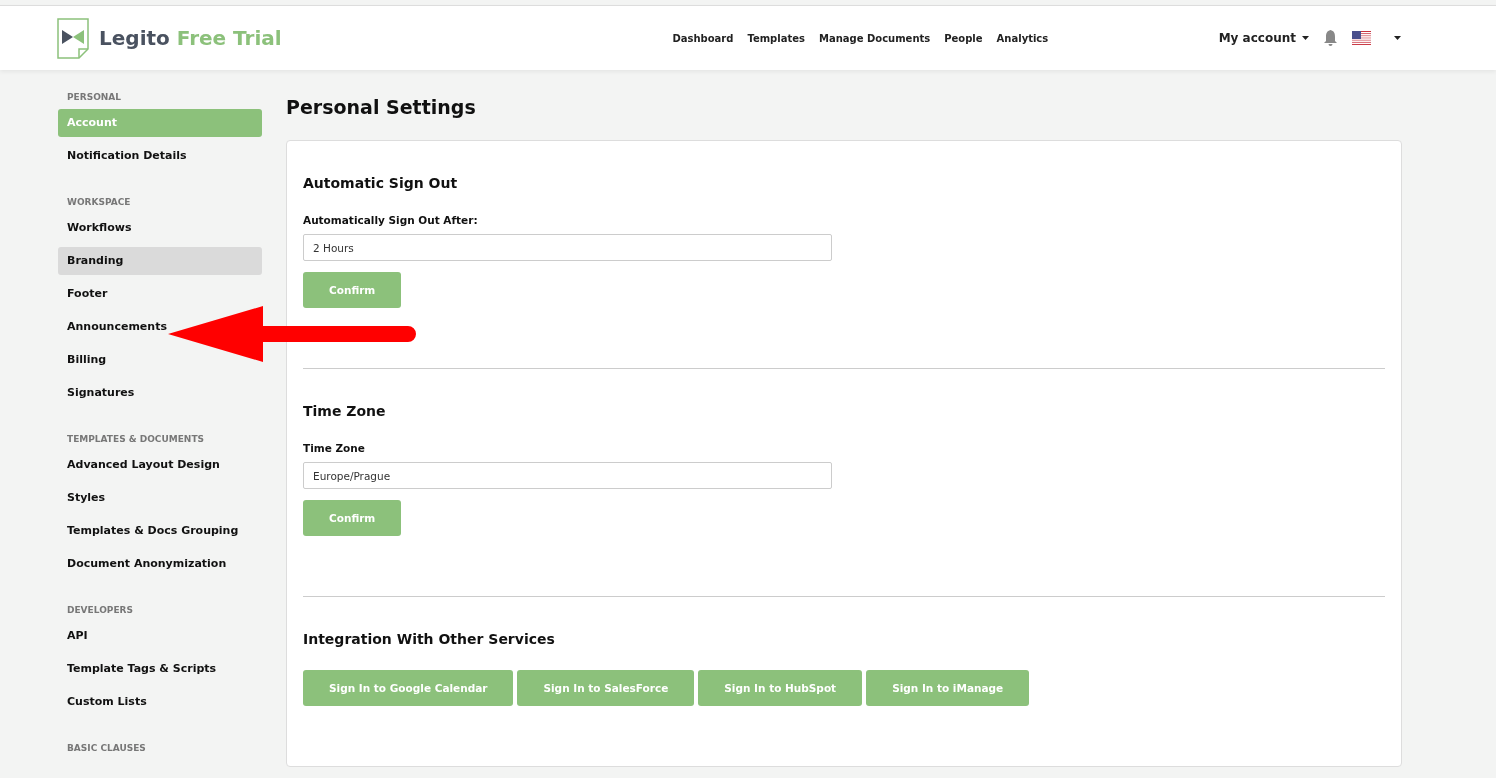 The height and width of the screenshot is (778, 1496). Describe the element at coordinates (147, 564) in the screenshot. I see `sidebar-item: Document Anonymization` at that location.